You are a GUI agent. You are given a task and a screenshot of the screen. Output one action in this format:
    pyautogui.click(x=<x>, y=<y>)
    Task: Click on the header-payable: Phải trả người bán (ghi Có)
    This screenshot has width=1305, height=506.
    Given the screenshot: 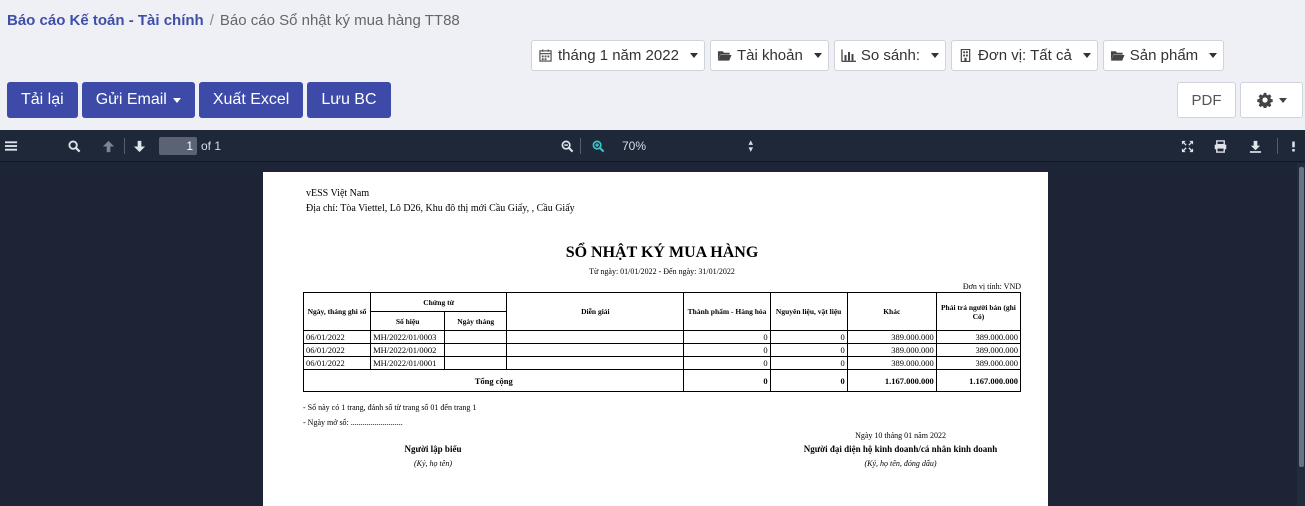 What is the action you would take?
    pyautogui.click(x=978, y=311)
    